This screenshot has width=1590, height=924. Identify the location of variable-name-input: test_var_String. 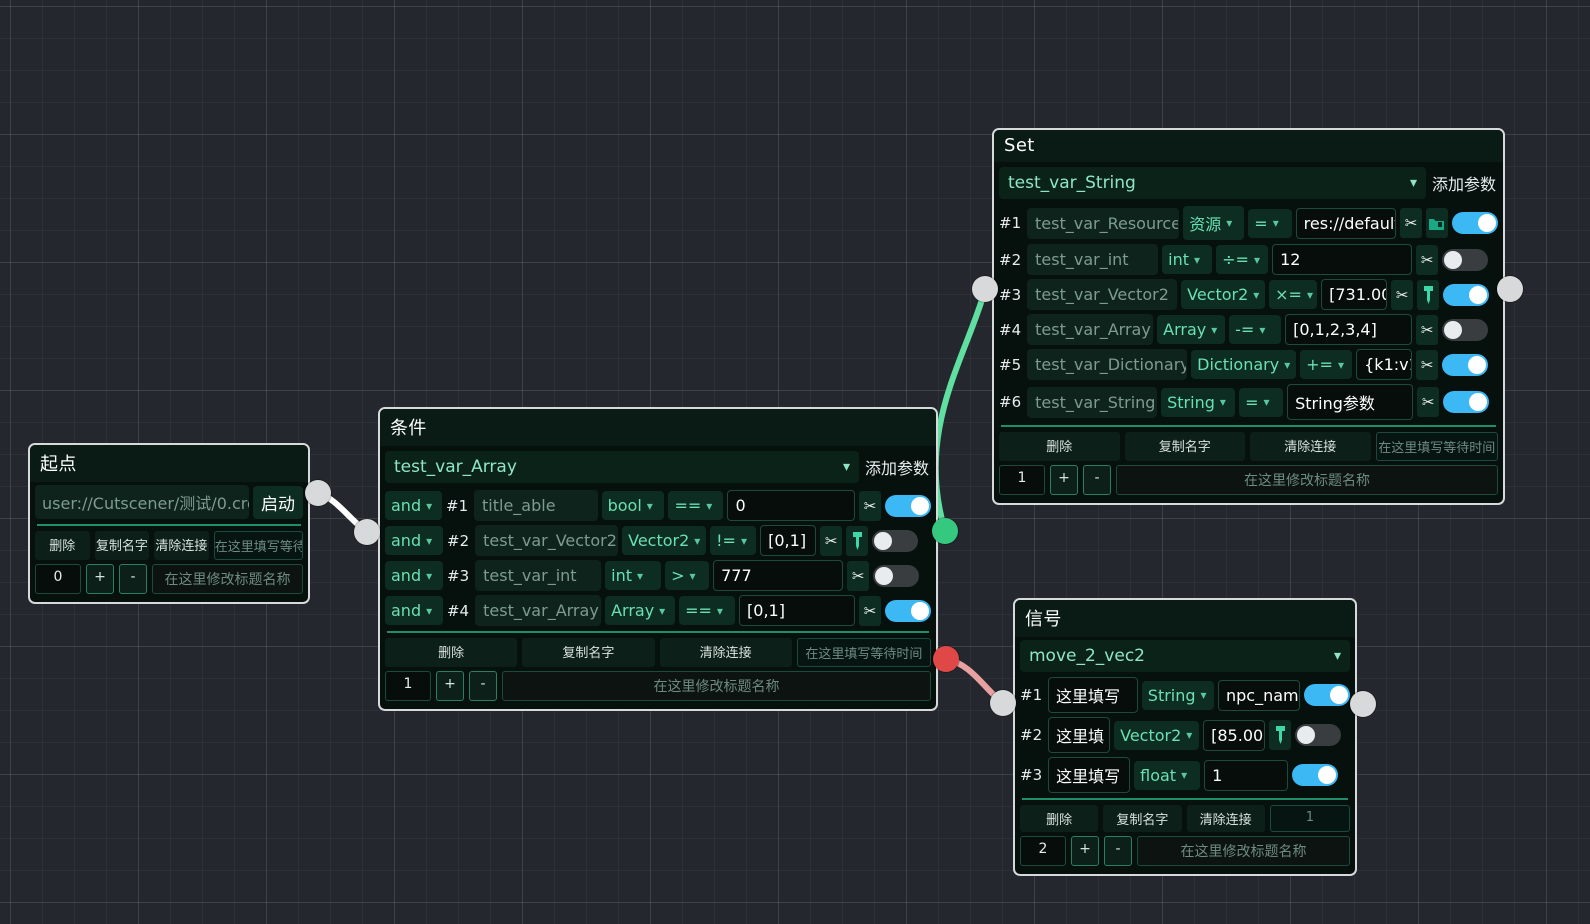
(1092, 402).